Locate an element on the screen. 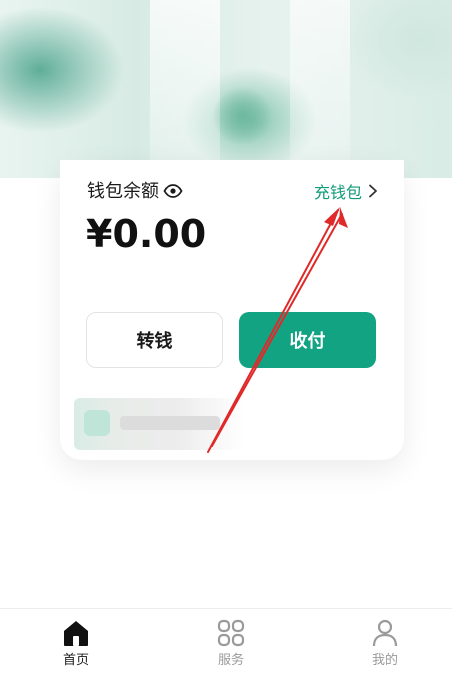 The width and height of the screenshot is (452, 682). recharge-wallet-label: 充钱包 is located at coordinates (338, 192).